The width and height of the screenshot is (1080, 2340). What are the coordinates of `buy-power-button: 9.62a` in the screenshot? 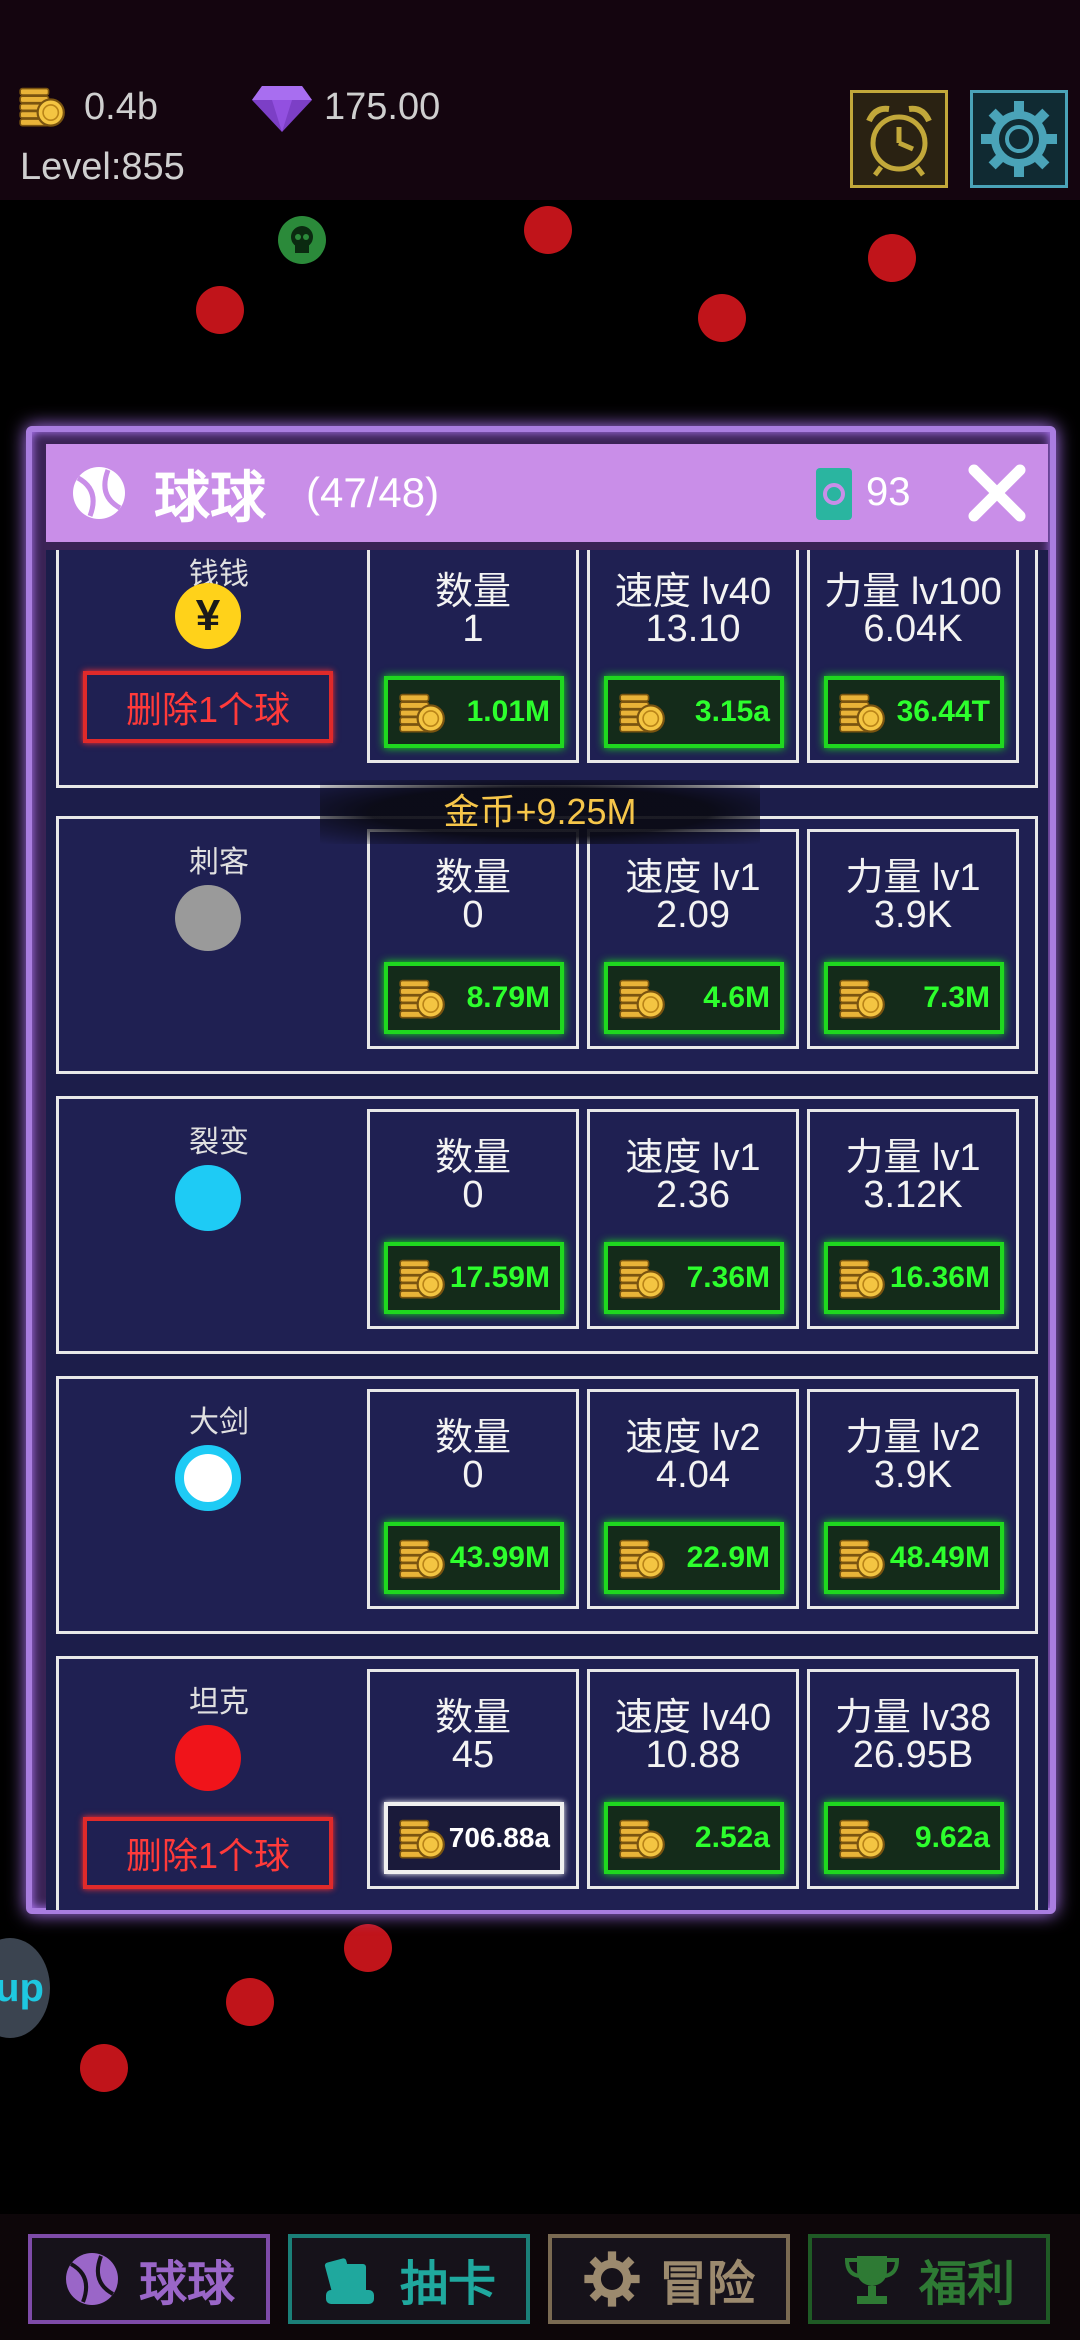 It's located at (914, 1838).